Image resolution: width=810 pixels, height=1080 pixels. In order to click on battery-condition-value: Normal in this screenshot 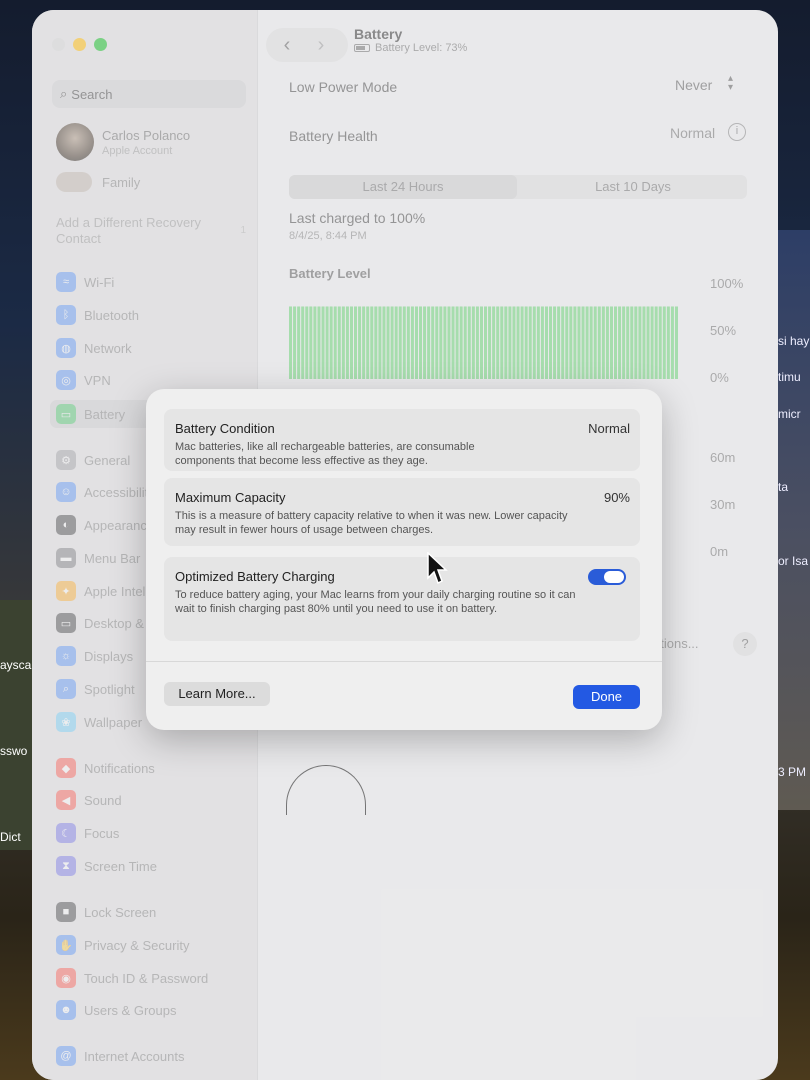, I will do `click(609, 428)`.